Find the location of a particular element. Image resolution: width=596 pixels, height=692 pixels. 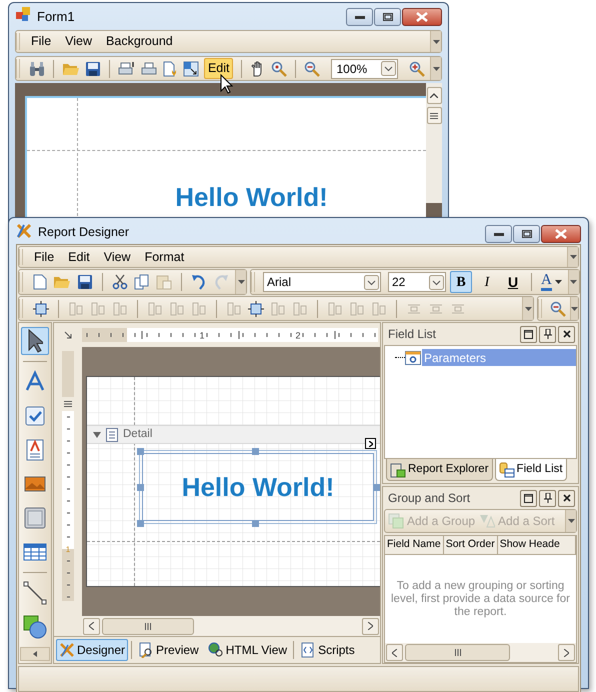

zoom-in-icon is located at coordinates (417, 68).